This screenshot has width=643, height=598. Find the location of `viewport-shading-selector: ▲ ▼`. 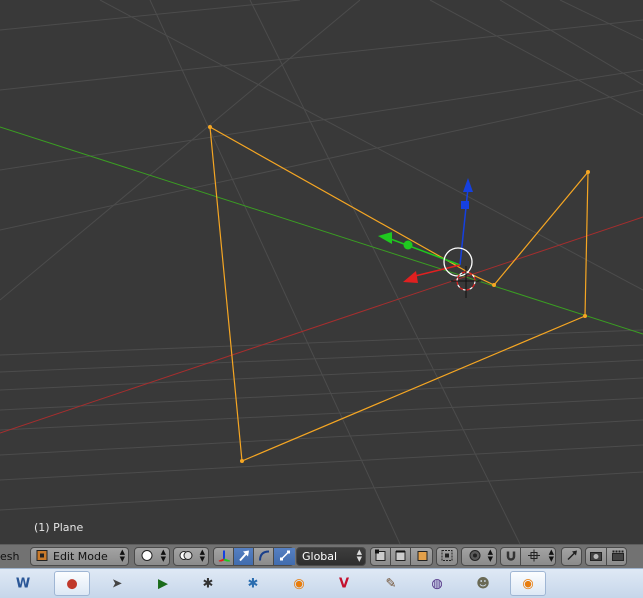

viewport-shading-selector: ▲ ▼ is located at coordinates (152, 556).